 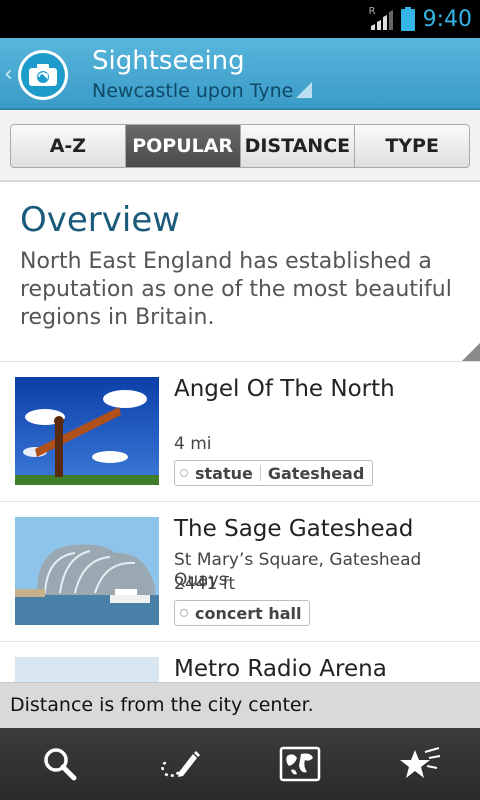 I want to click on item-distance: 4 mi, so click(x=193, y=444).